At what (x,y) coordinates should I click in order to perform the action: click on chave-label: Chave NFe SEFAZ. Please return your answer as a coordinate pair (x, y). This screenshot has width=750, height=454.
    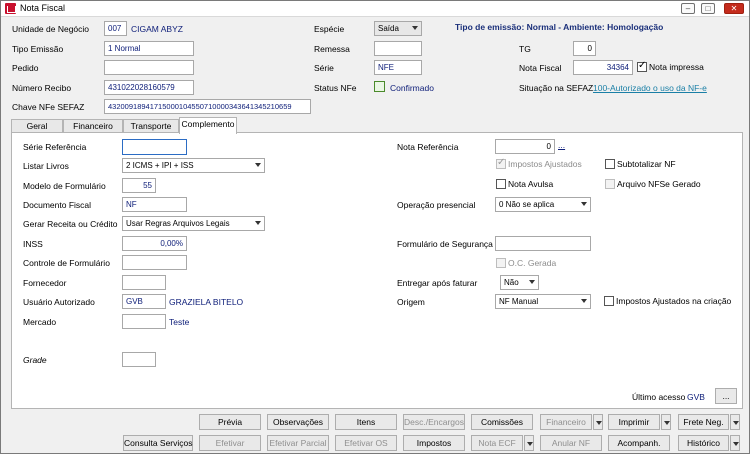
    Looking at the image, I should click on (48, 107).